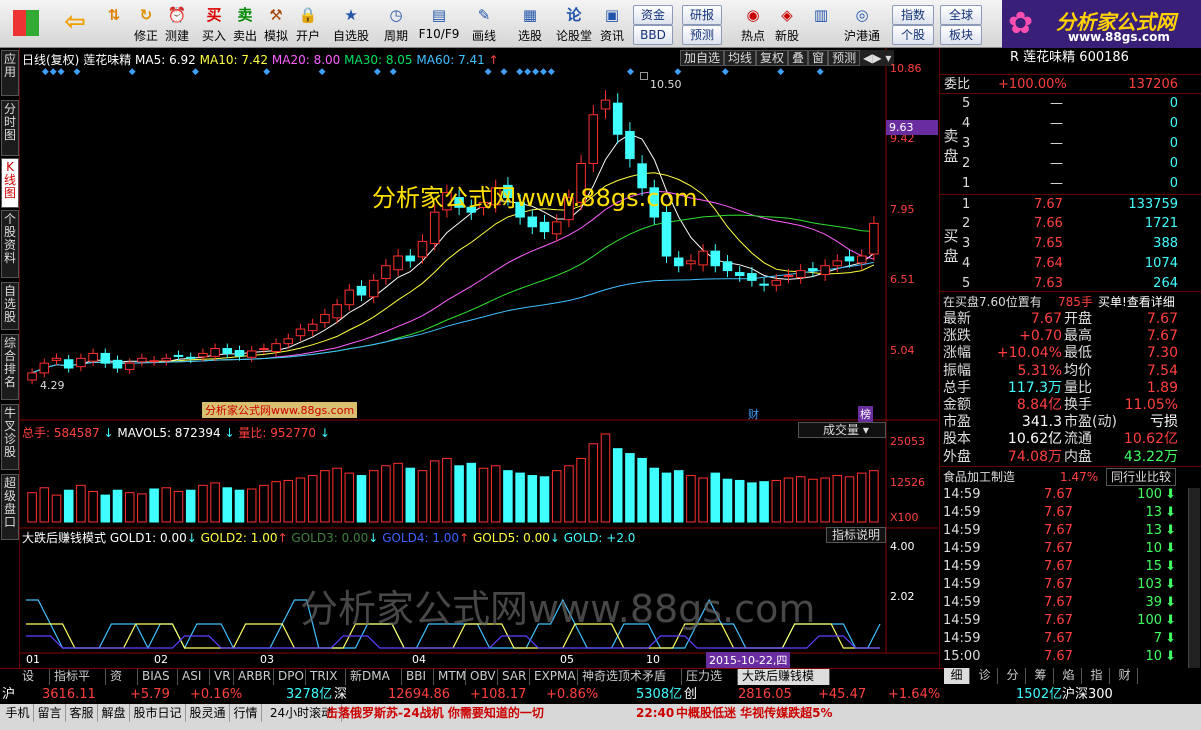  Describe the element at coordinates (787, 25) in the screenshot. I see `ipo-button: ◈ 新股` at that location.